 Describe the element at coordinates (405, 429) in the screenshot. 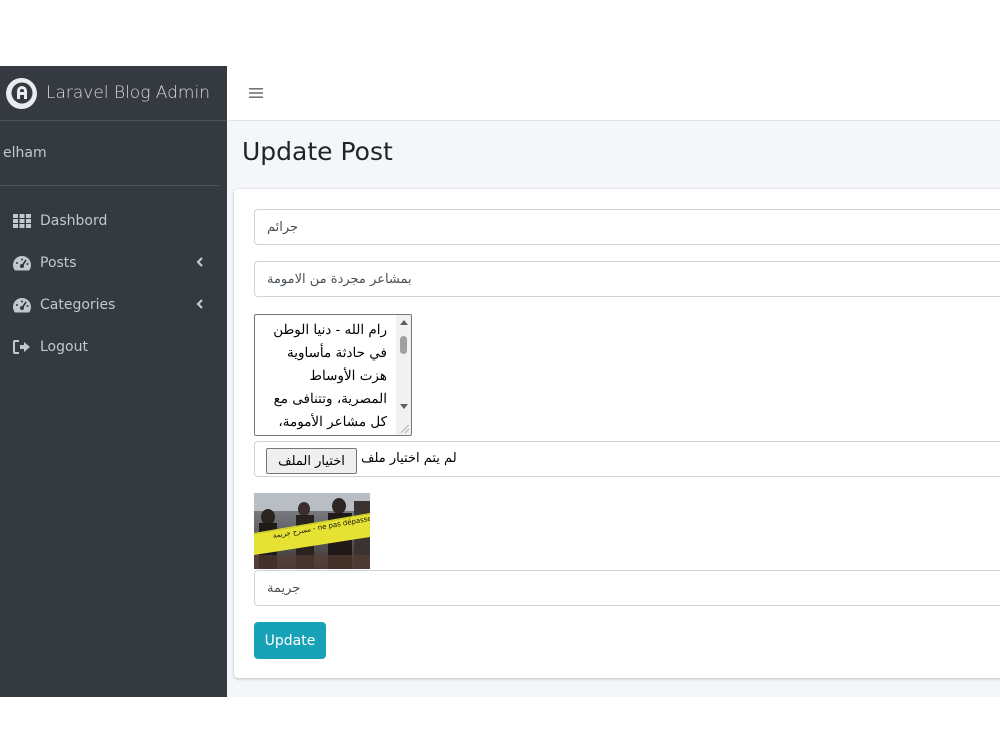

I see `resize-grip-icon` at that location.